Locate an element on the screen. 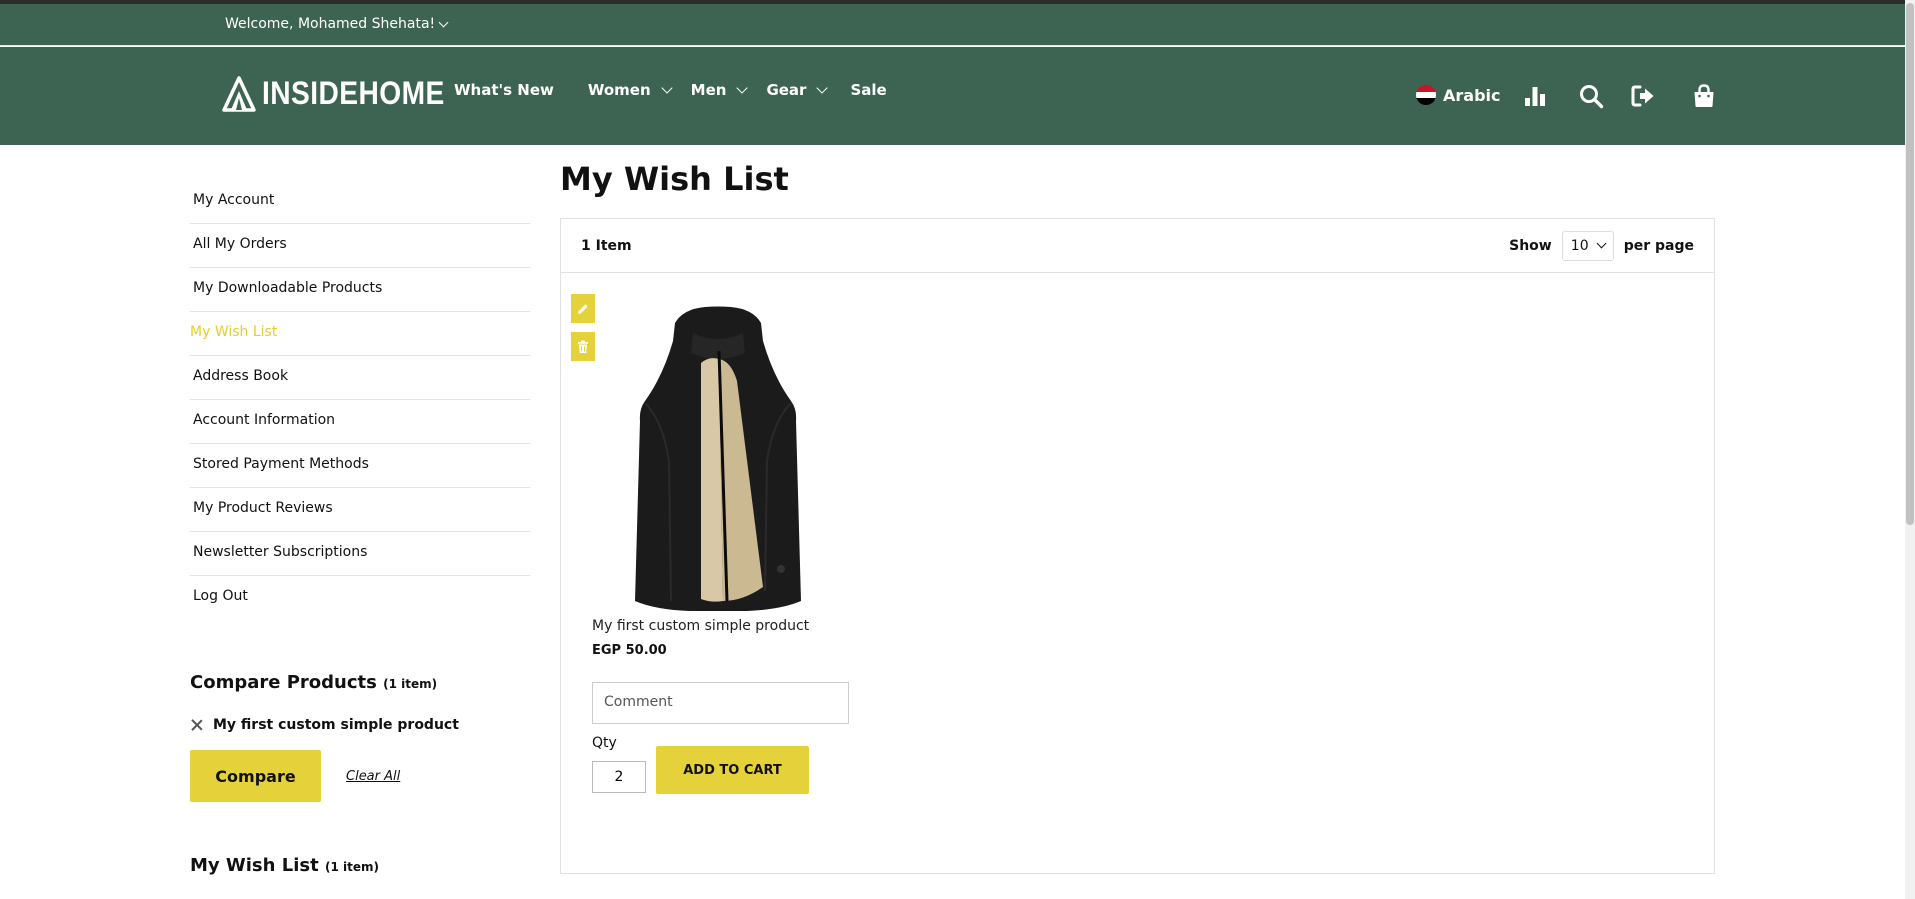 Image resolution: width=1915 pixels, height=899 pixels. logo: INSIDEHOME is located at coordinates (346, 93).